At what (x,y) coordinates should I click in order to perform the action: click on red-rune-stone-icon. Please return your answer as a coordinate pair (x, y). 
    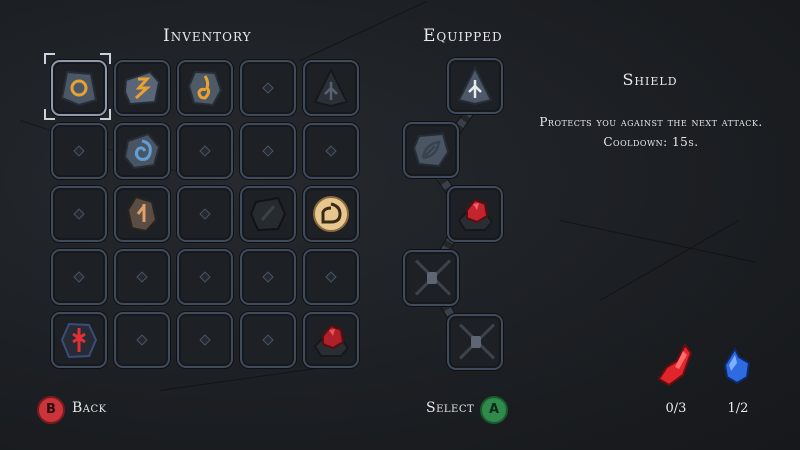
    Looking at the image, I should click on (79, 340).